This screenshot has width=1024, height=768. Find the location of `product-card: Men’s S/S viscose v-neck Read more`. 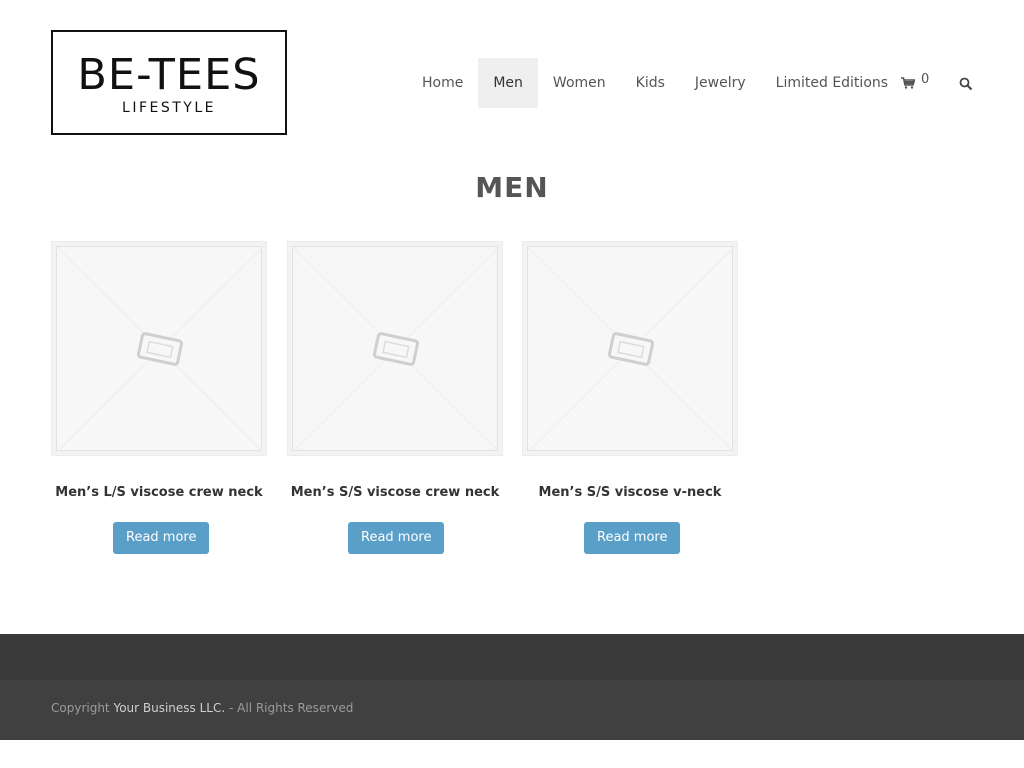

product-card: Men’s S/S viscose v-neck Read more is located at coordinates (630, 401).